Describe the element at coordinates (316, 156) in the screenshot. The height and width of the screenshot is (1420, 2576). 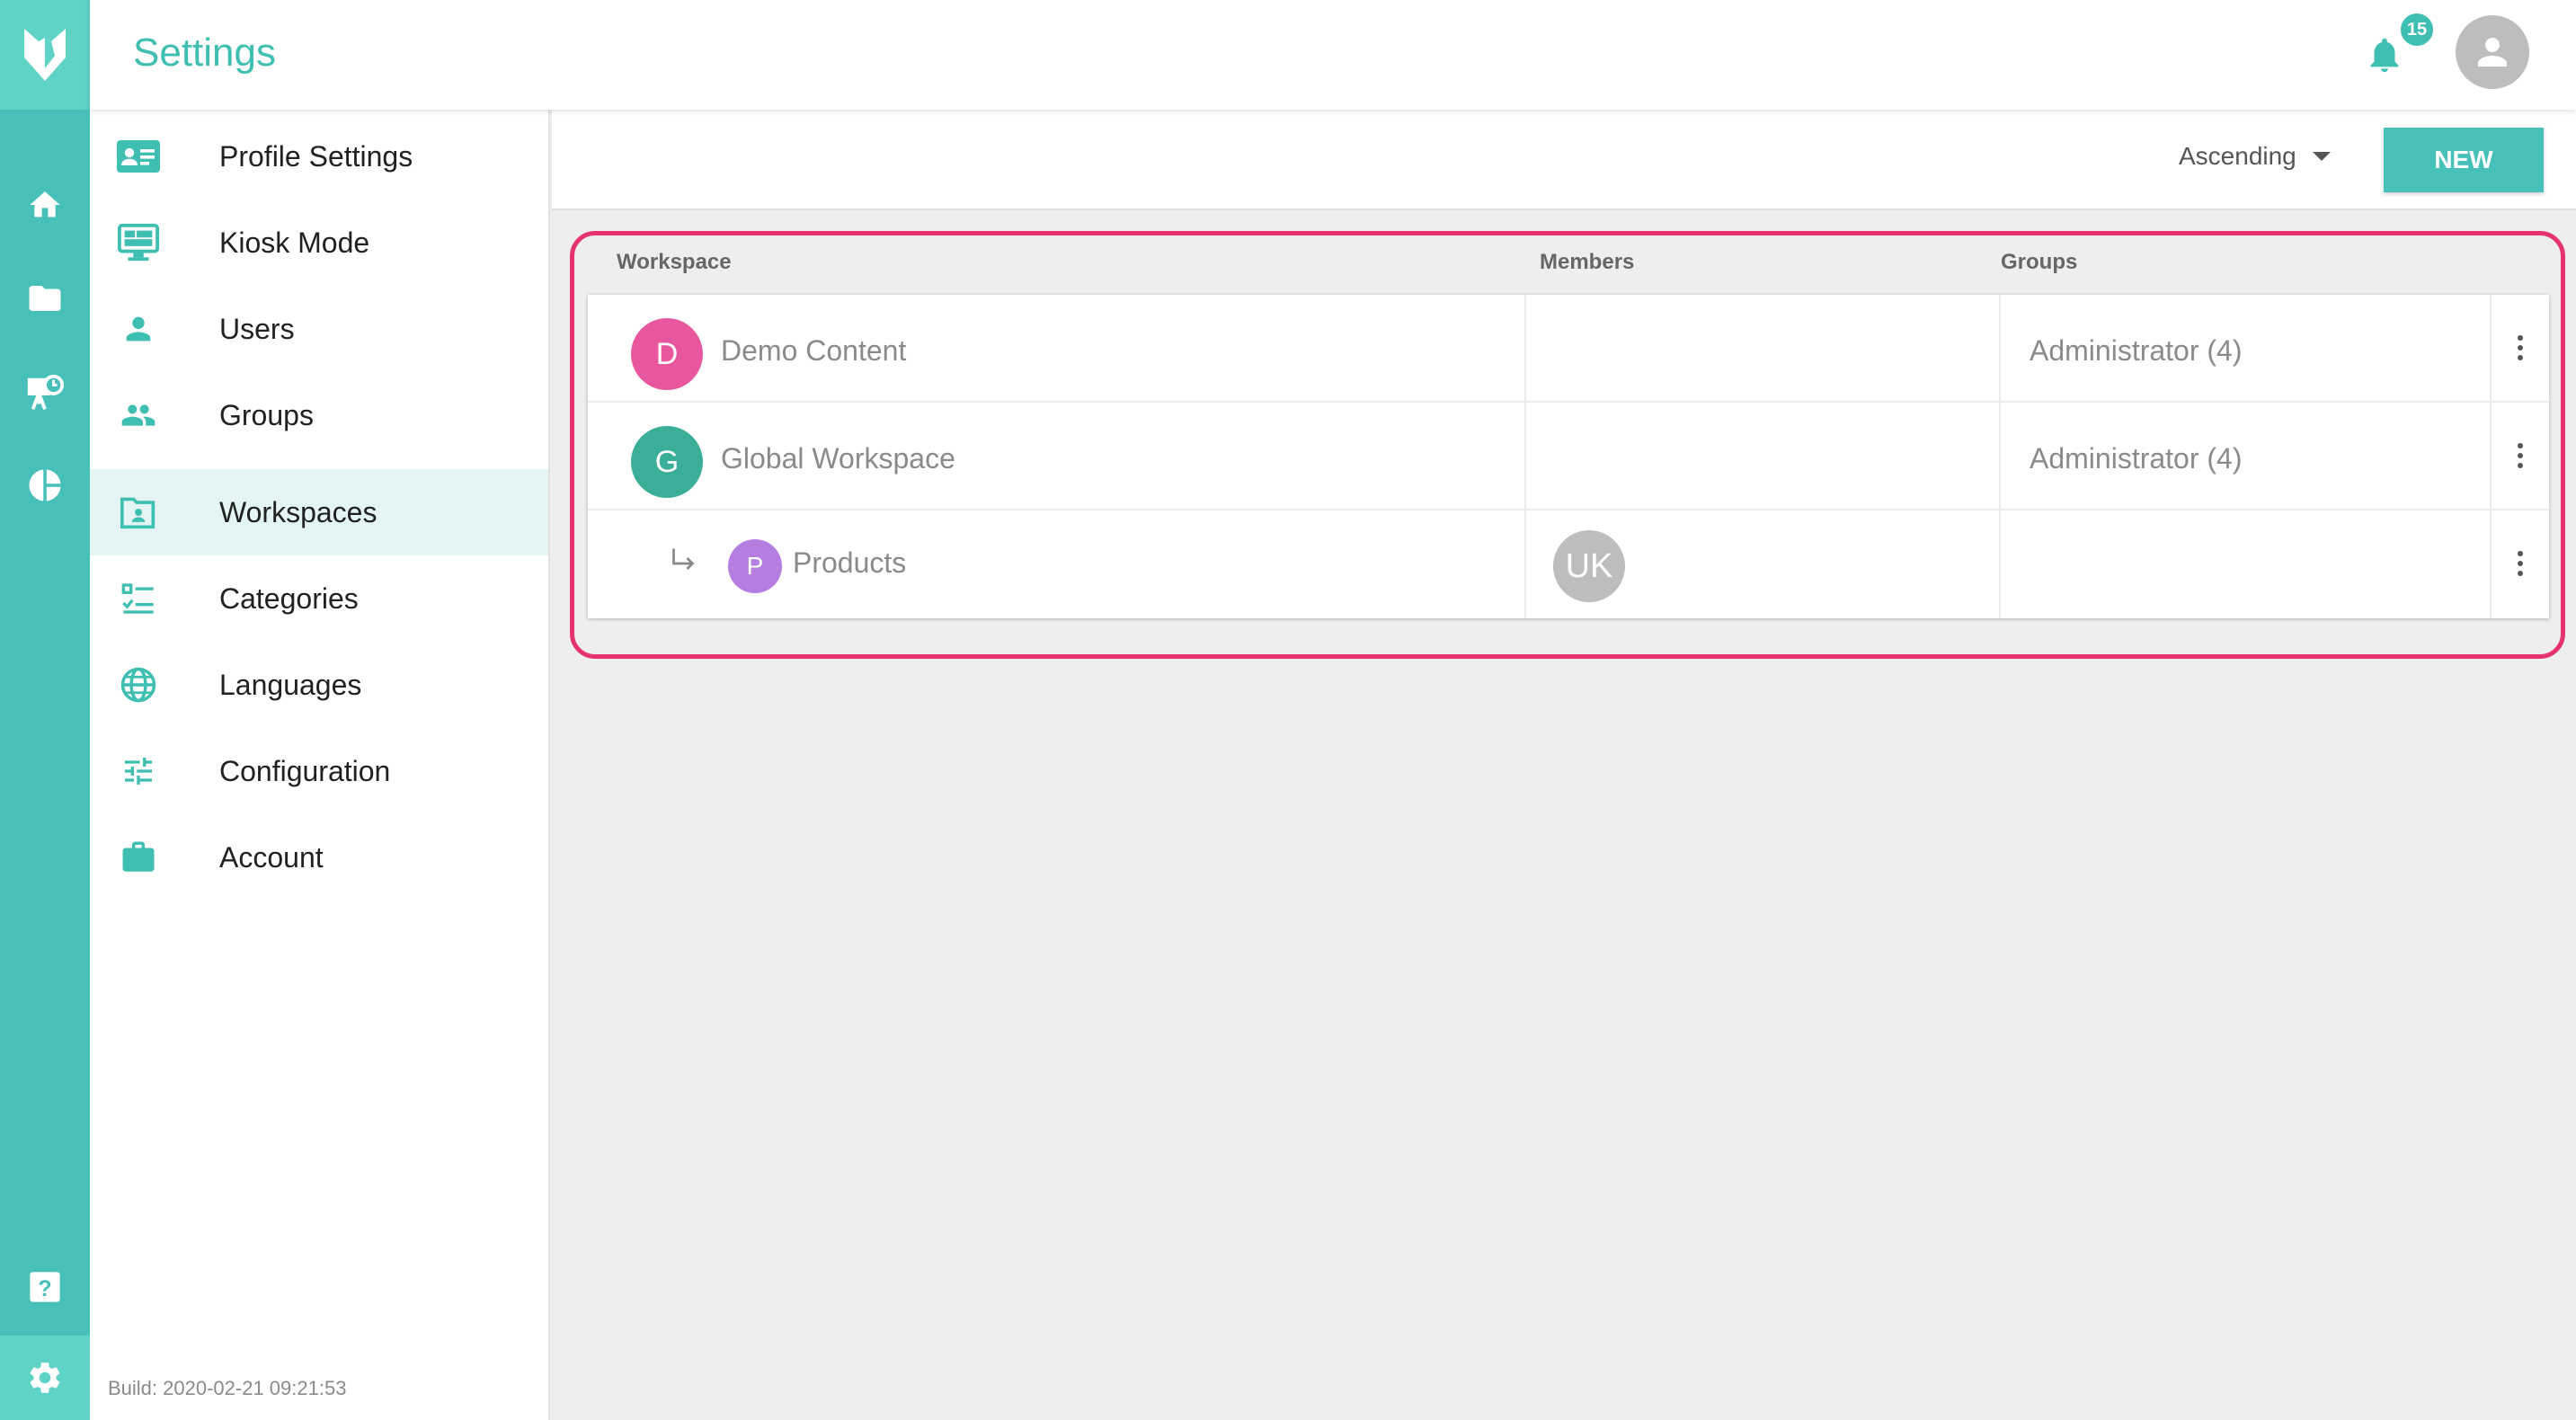
I see `menu-label: Profile Settings` at that location.